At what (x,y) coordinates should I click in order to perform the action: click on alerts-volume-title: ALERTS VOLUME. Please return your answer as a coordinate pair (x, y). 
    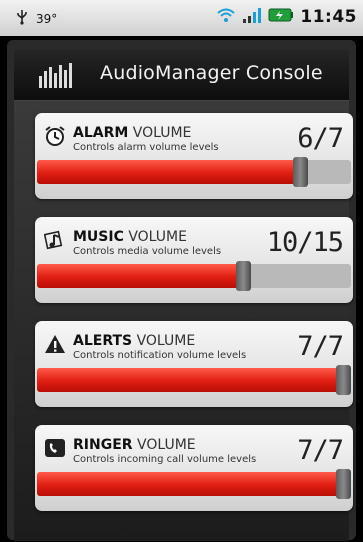
    Looking at the image, I should click on (134, 341).